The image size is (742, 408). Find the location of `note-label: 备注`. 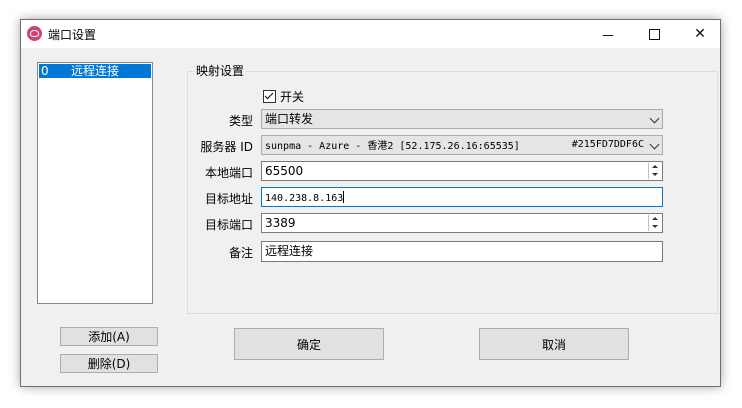

note-label: 备注 is located at coordinates (240, 253).